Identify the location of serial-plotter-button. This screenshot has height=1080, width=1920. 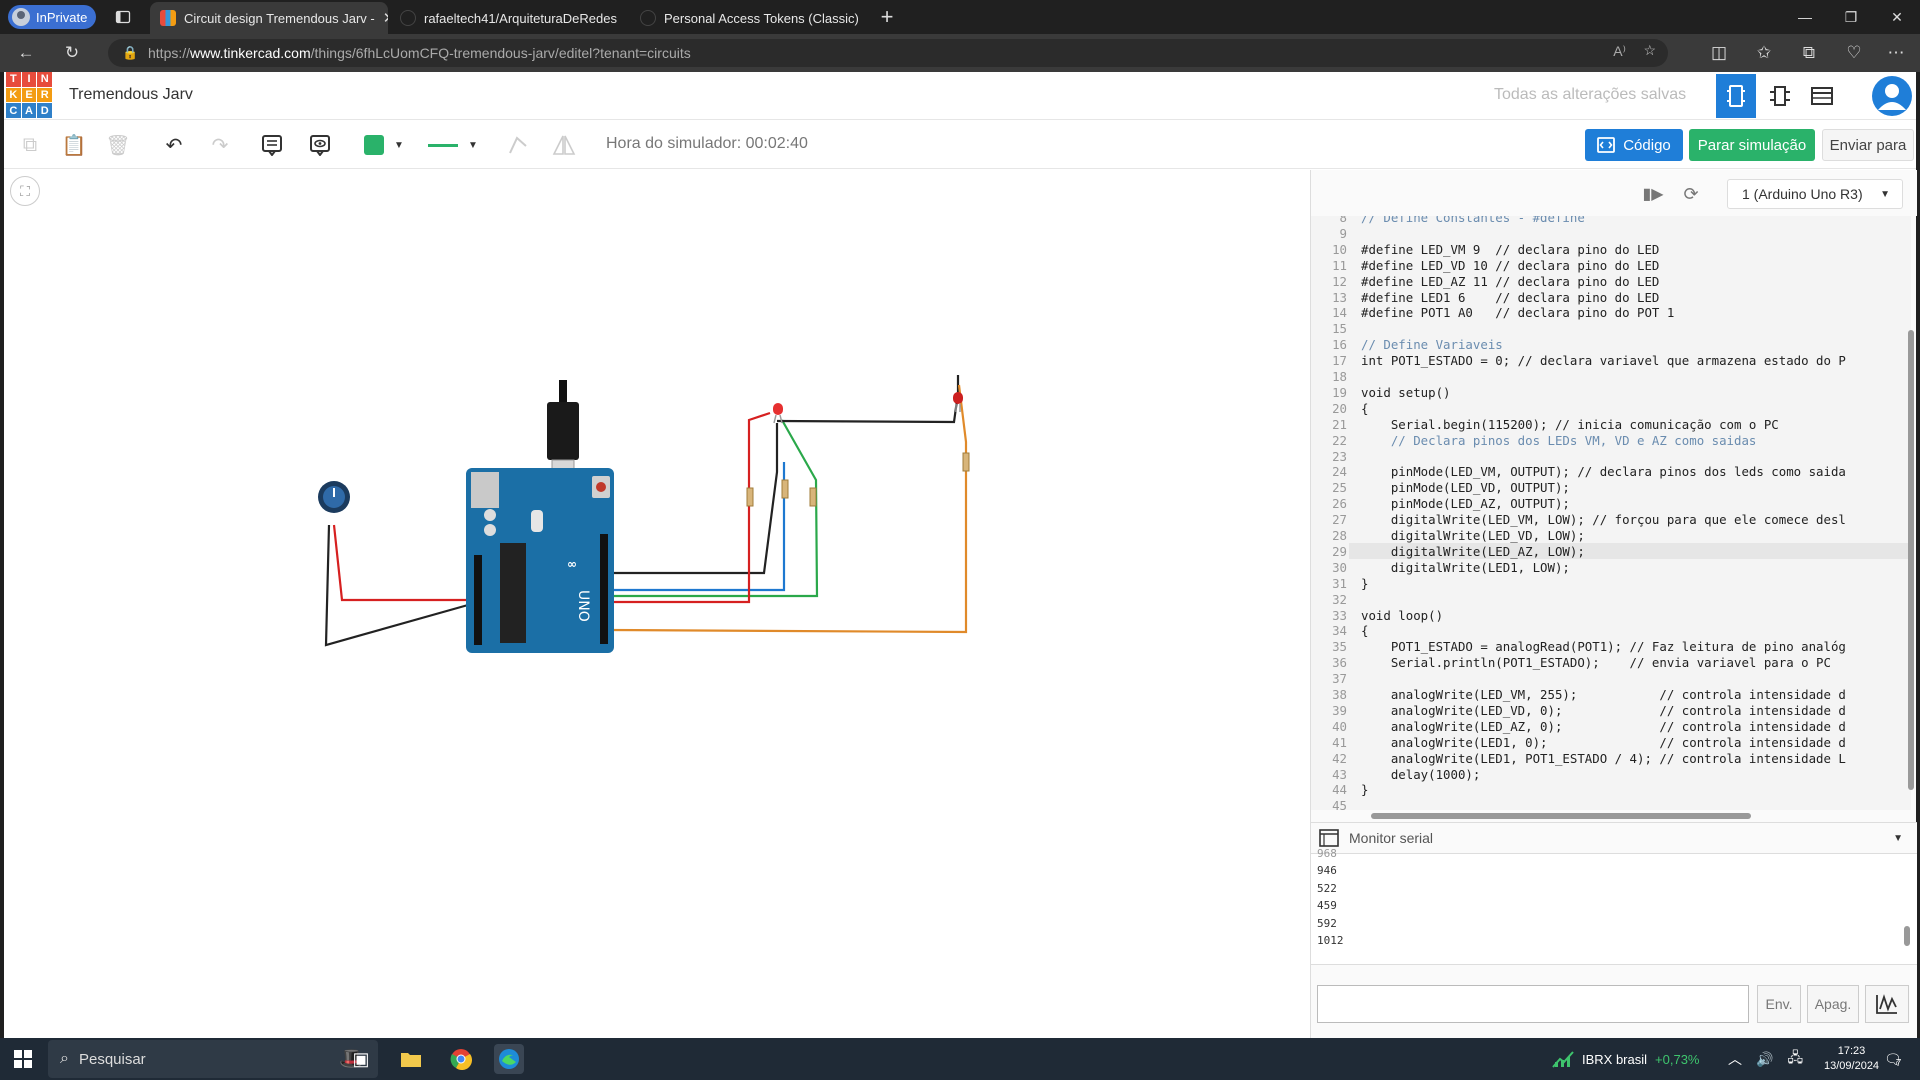
(1887, 1004).